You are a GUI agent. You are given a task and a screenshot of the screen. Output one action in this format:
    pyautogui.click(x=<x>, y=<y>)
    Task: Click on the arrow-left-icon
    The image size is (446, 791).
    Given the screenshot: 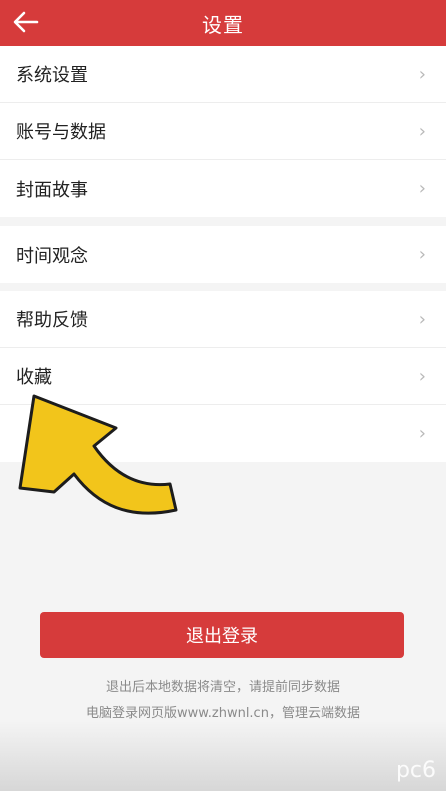 What is the action you would take?
    pyautogui.click(x=26, y=22)
    